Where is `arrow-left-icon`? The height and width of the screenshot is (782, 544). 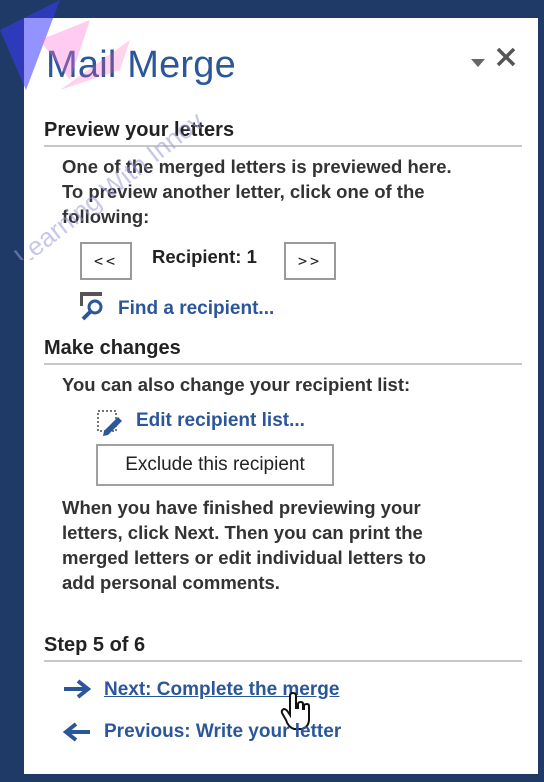
arrow-left-icon is located at coordinates (77, 734).